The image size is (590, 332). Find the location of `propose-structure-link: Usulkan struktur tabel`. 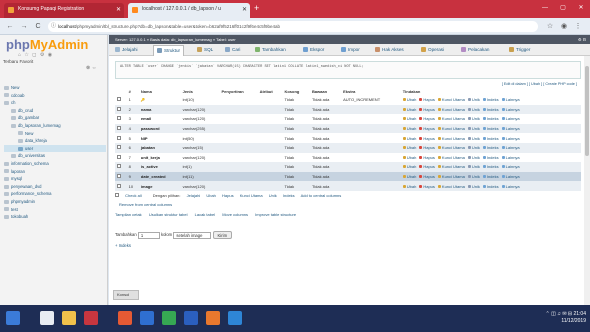

propose-structure-link: Usulkan struktur tabel is located at coordinates (168, 214).